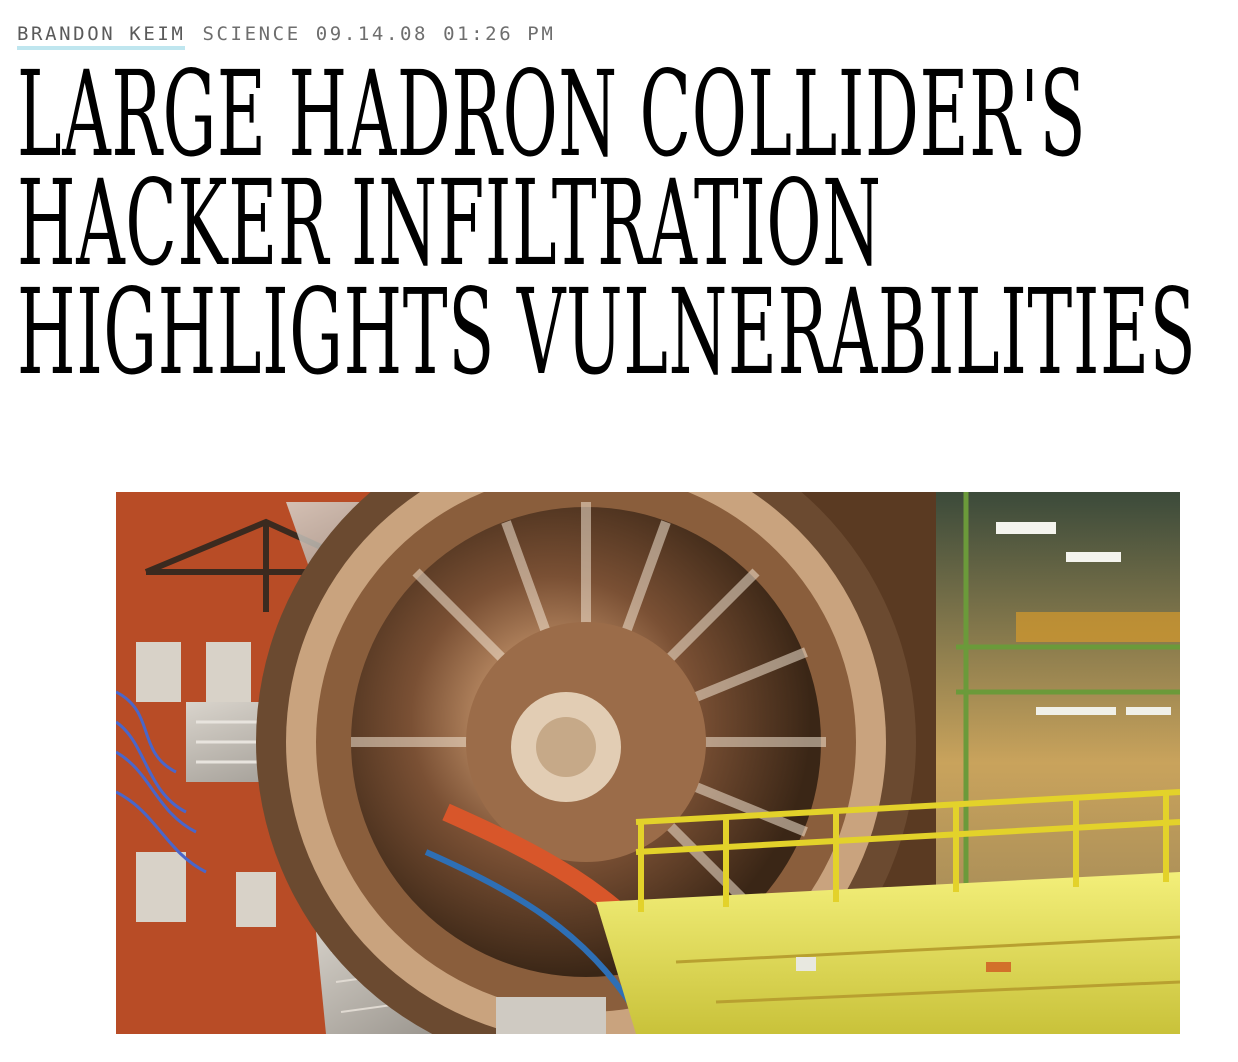  What do you see at coordinates (499, 34) in the screenshot?
I see `publish-time: 01:26 PM` at bounding box center [499, 34].